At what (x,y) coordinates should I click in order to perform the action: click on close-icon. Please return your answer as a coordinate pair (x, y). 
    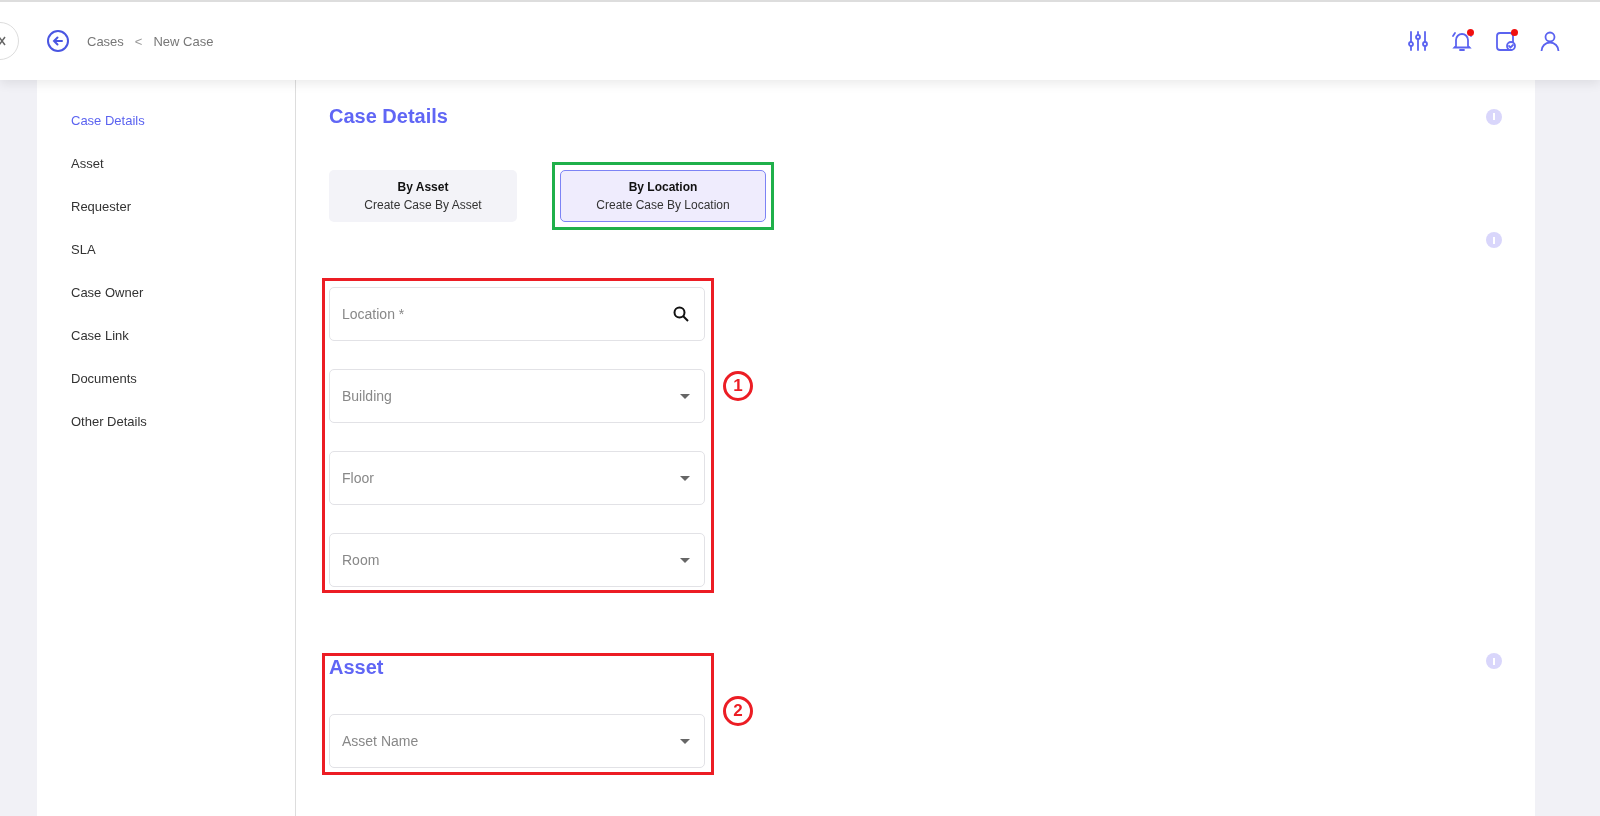
    Looking at the image, I should click on (3, 41).